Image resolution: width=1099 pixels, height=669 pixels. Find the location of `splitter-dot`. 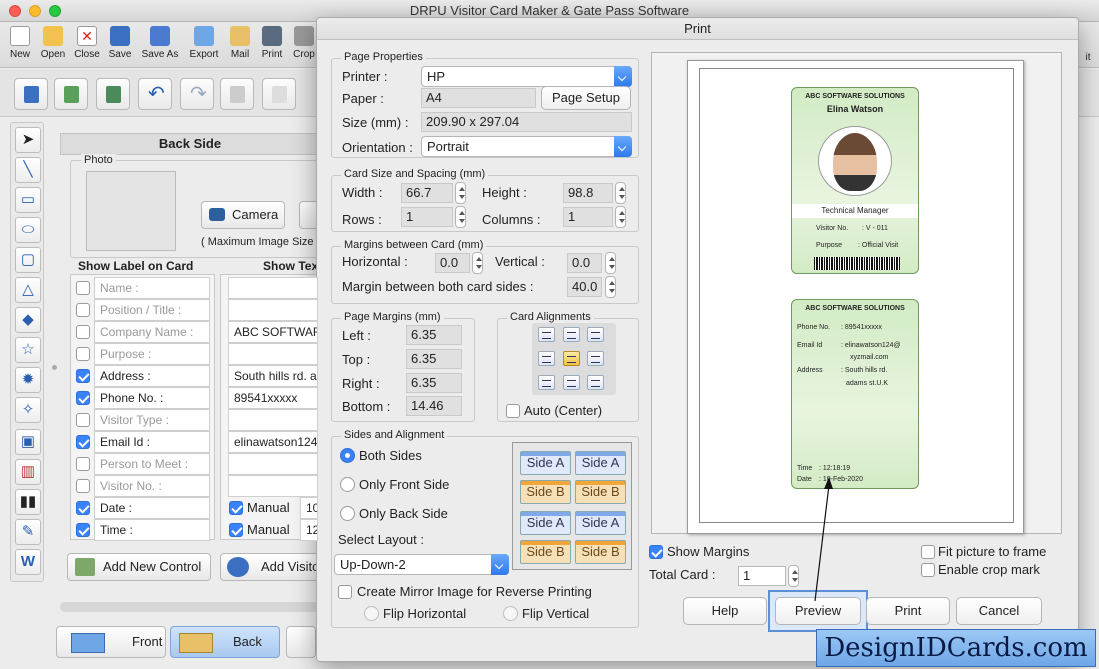

splitter-dot is located at coordinates (54, 367).